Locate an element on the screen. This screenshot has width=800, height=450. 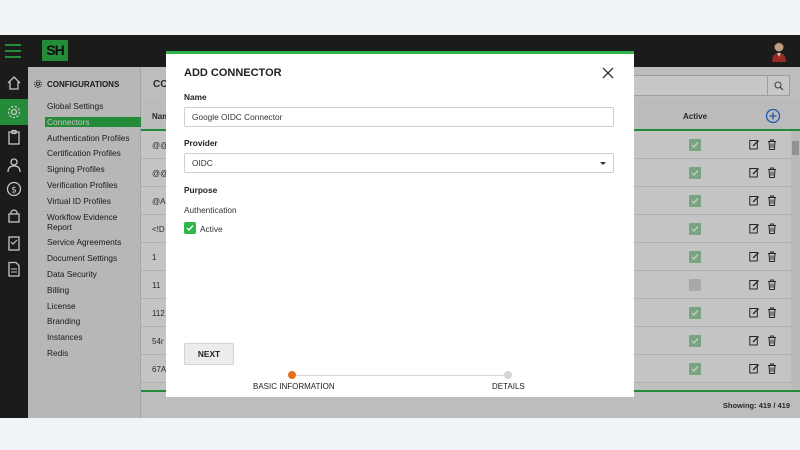
step-basic-information-dot is located at coordinates (292, 375).